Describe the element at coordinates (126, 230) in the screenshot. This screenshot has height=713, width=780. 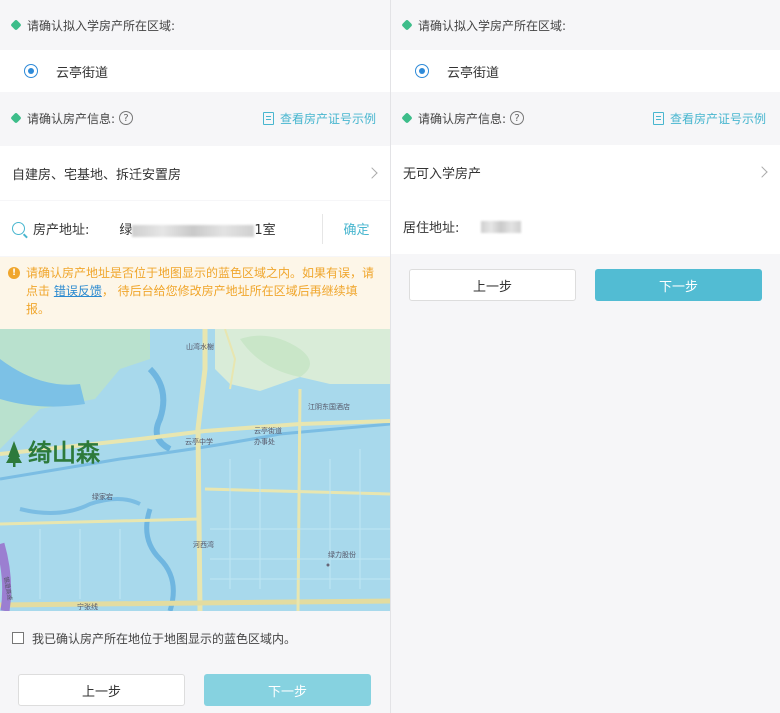
I see `address-prefix: 绿` at that location.